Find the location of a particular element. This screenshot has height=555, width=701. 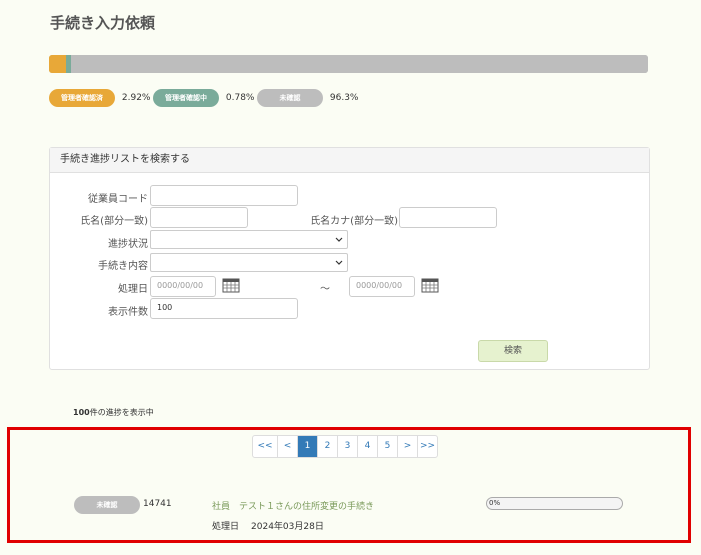

date-range-tilde: 〜 is located at coordinates (325, 289).